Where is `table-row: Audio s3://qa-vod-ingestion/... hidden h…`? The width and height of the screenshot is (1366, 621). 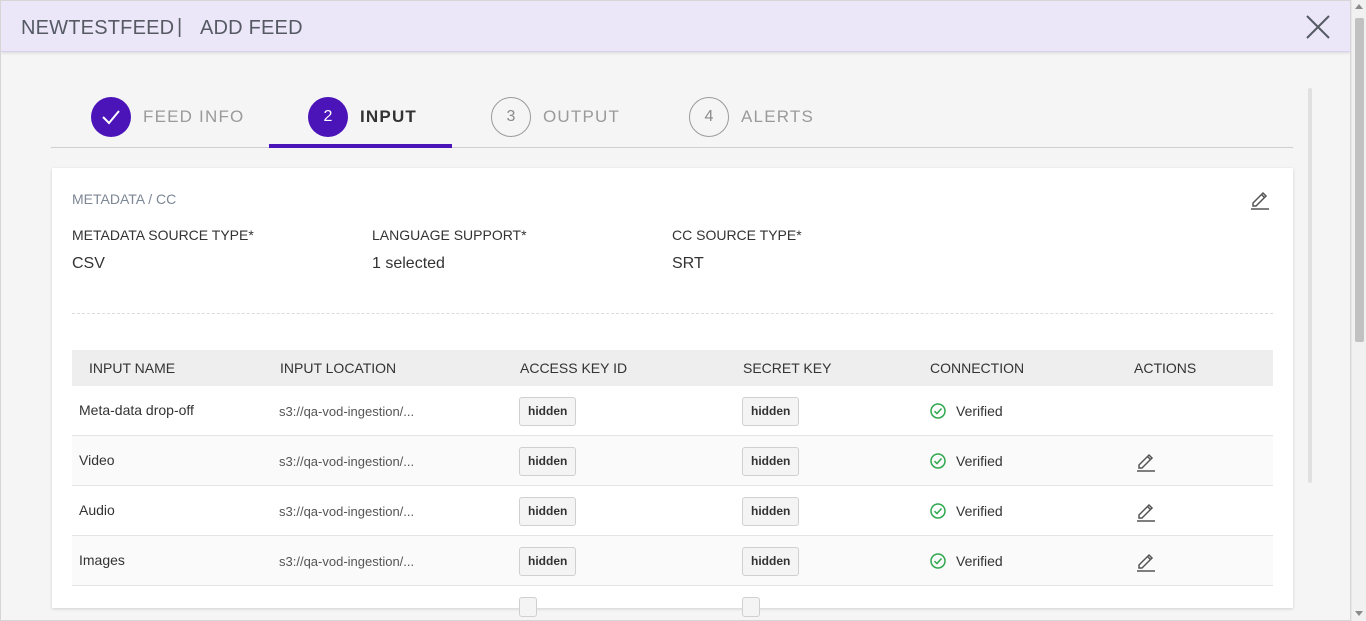
table-row: Audio s3://qa-vod-ingestion/... hidden h… is located at coordinates (672, 511).